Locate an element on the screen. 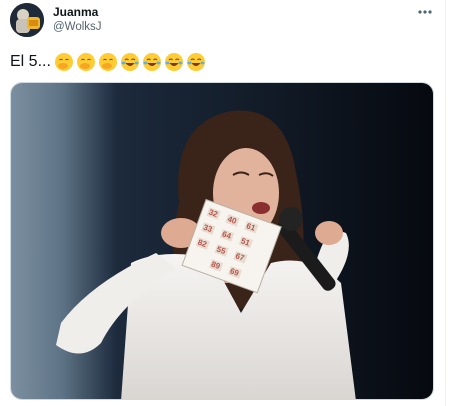  timeline-divider is located at coordinates (445, 203).